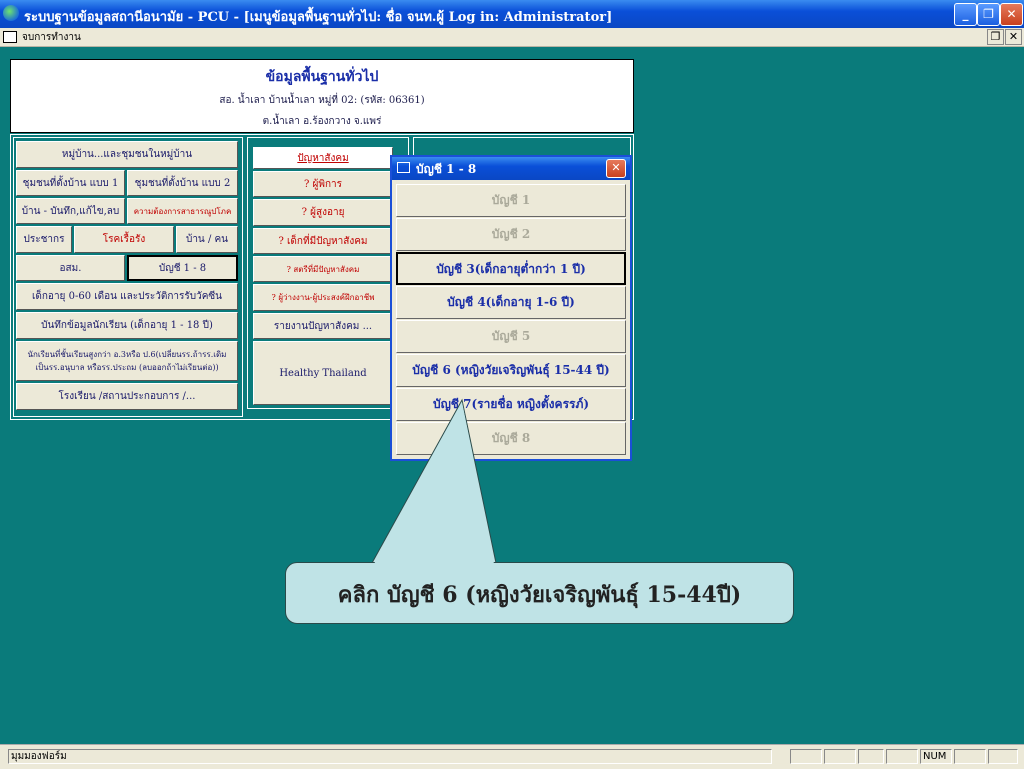 The image size is (1024, 769). Describe the element at coordinates (390, 756) in the screenshot. I see `status-text: มุมมองฟอร์ม` at that location.